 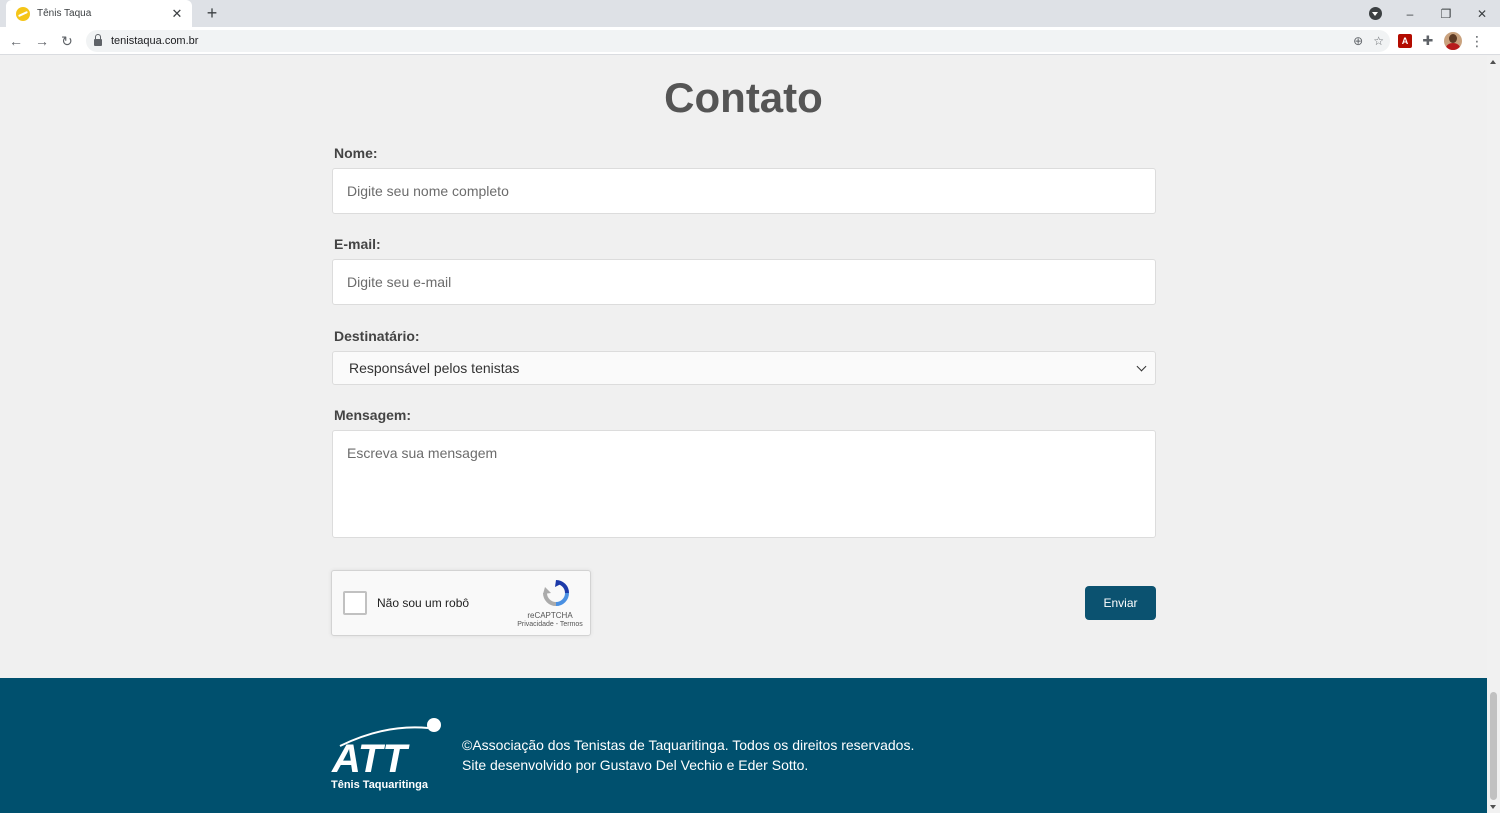 I want to click on restore-icon: ❐, so click(x=1446, y=14).